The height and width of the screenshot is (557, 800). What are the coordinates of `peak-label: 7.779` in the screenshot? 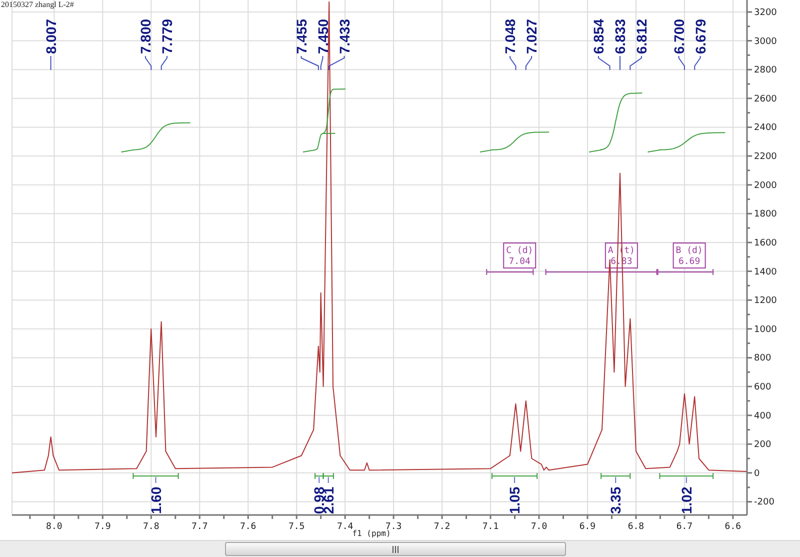 It's located at (166, 36).